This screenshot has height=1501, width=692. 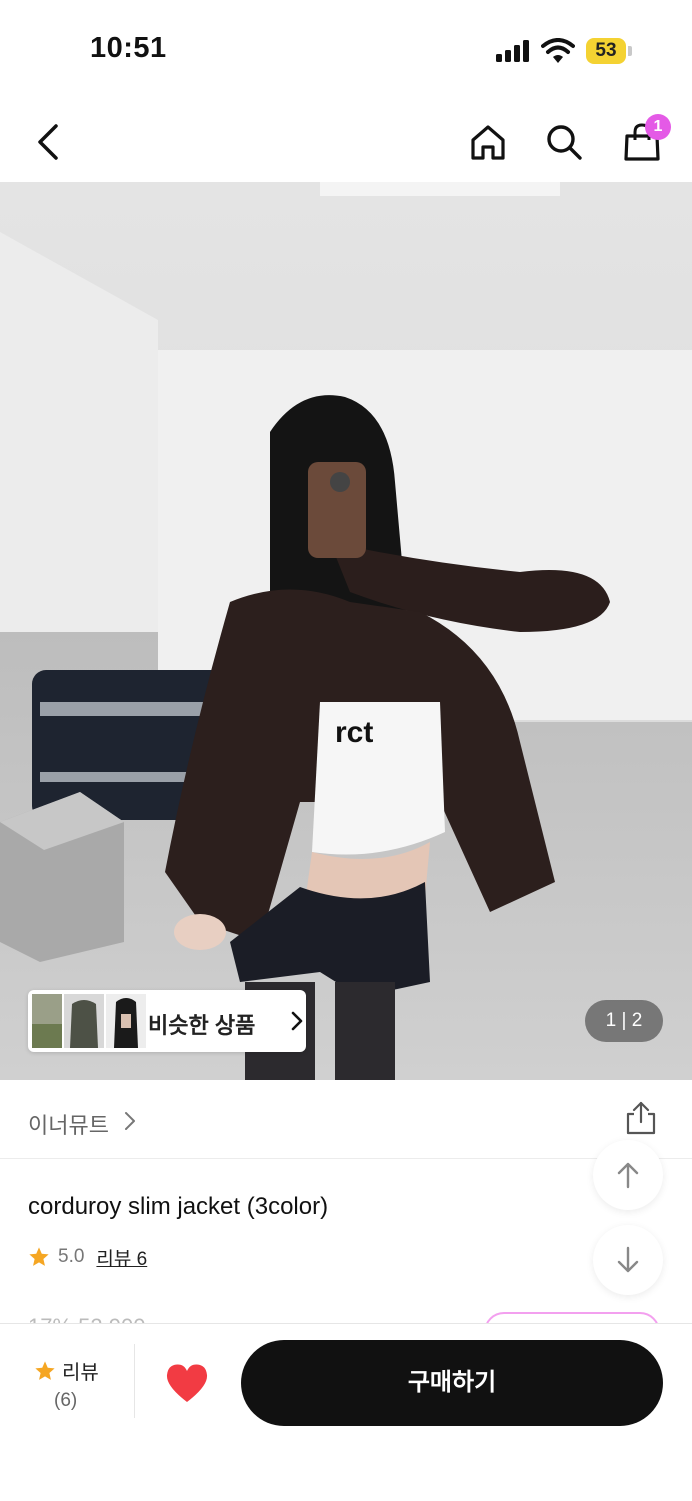 What do you see at coordinates (346, 50) in the screenshot?
I see `status-bar: 10:51 53` at bounding box center [346, 50].